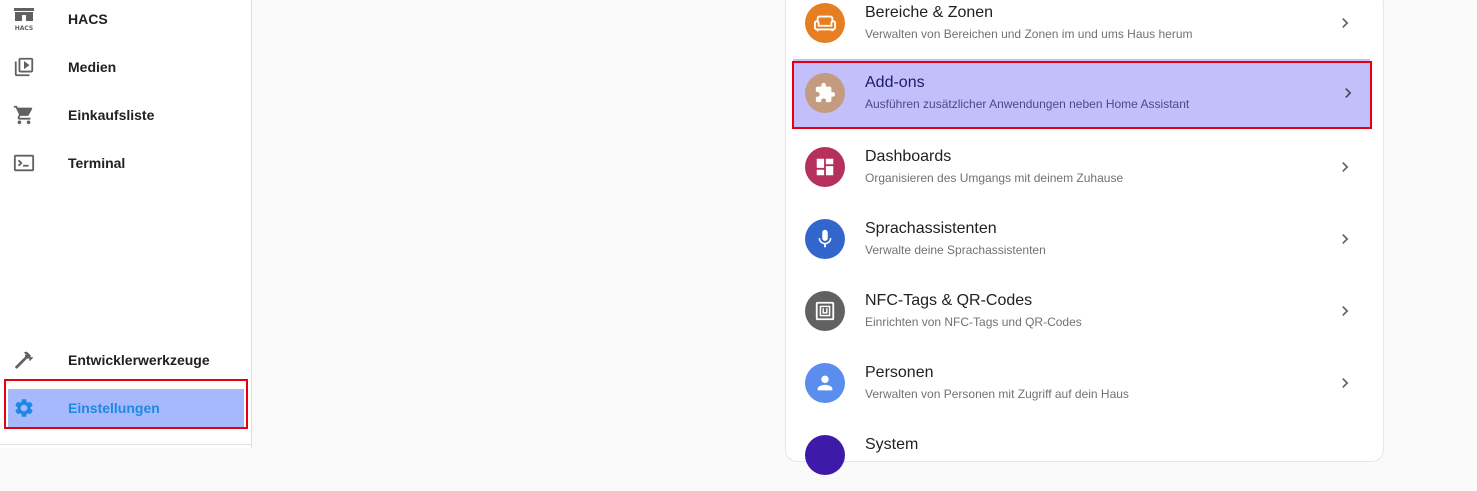 This screenshot has height=491, width=1477. Describe the element at coordinates (24, 360) in the screenshot. I see `hammer-icon` at that location.